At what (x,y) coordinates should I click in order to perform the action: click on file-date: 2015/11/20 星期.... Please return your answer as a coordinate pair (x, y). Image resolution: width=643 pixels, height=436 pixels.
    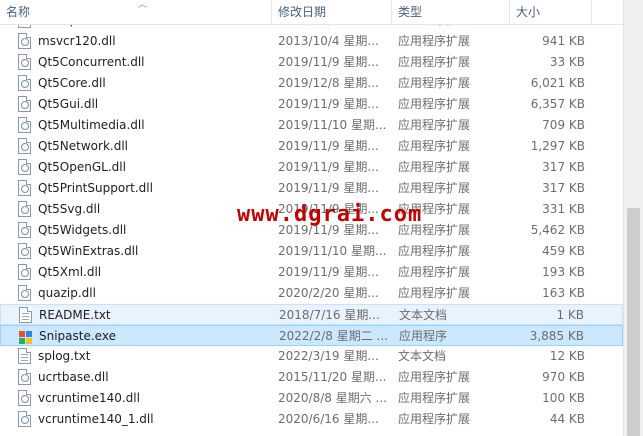
    Looking at the image, I should click on (332, 377).